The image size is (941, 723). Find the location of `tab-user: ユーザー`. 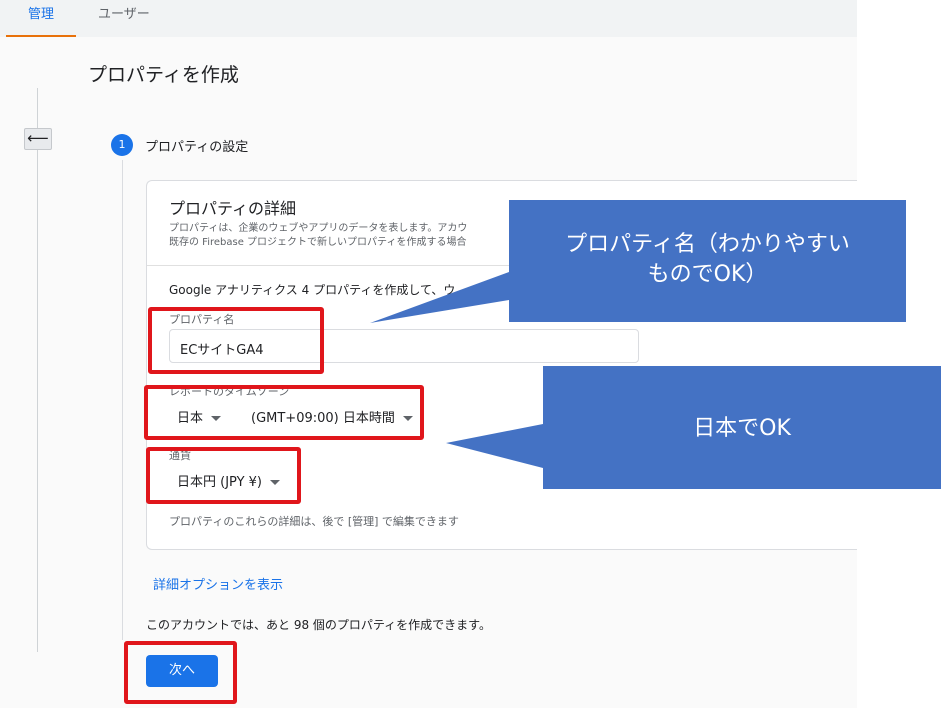

tab-user: ユーザー is located at coordinates (124, 18).